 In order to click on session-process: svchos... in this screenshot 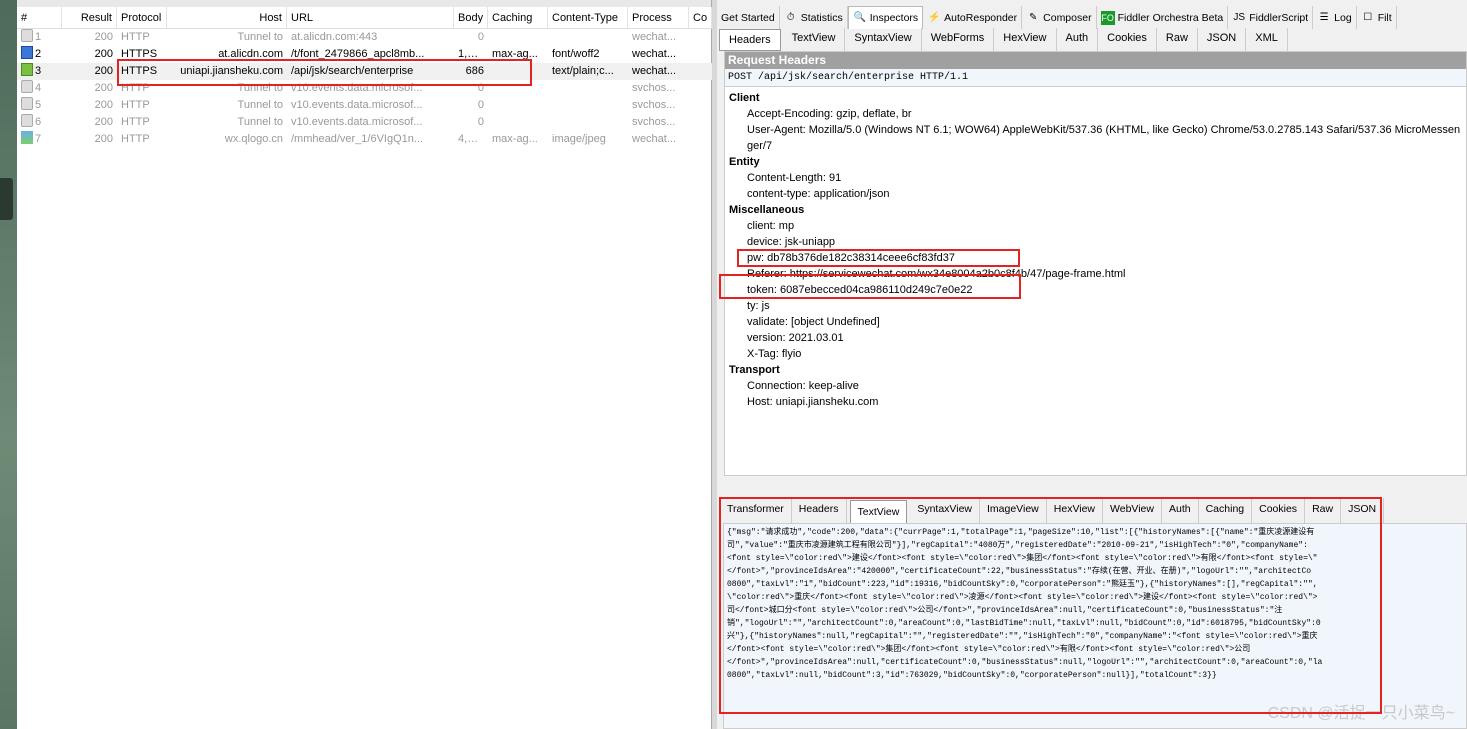, I will do `click(654, 105)`.